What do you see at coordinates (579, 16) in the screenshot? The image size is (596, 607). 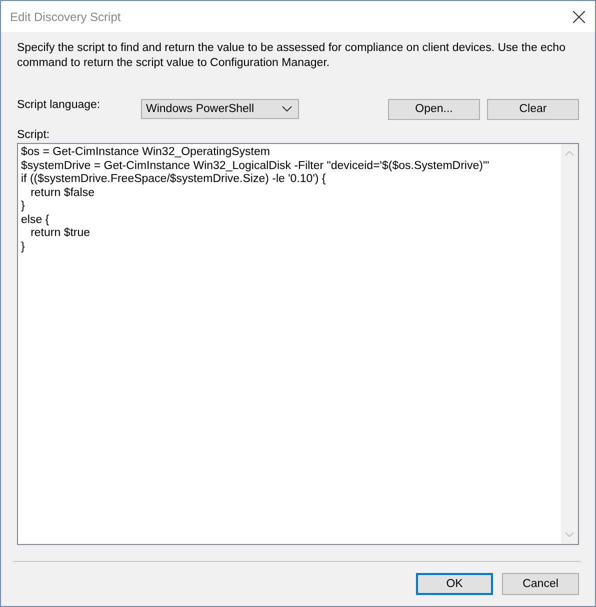 I see `close-icon` at bounding box center [579, 16].